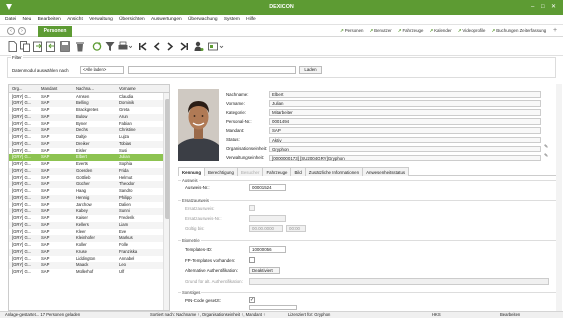 Image resolution: width=563 pixels, height=318 pixels. I want to click on person-field-value: Julian, so click(405, 103).